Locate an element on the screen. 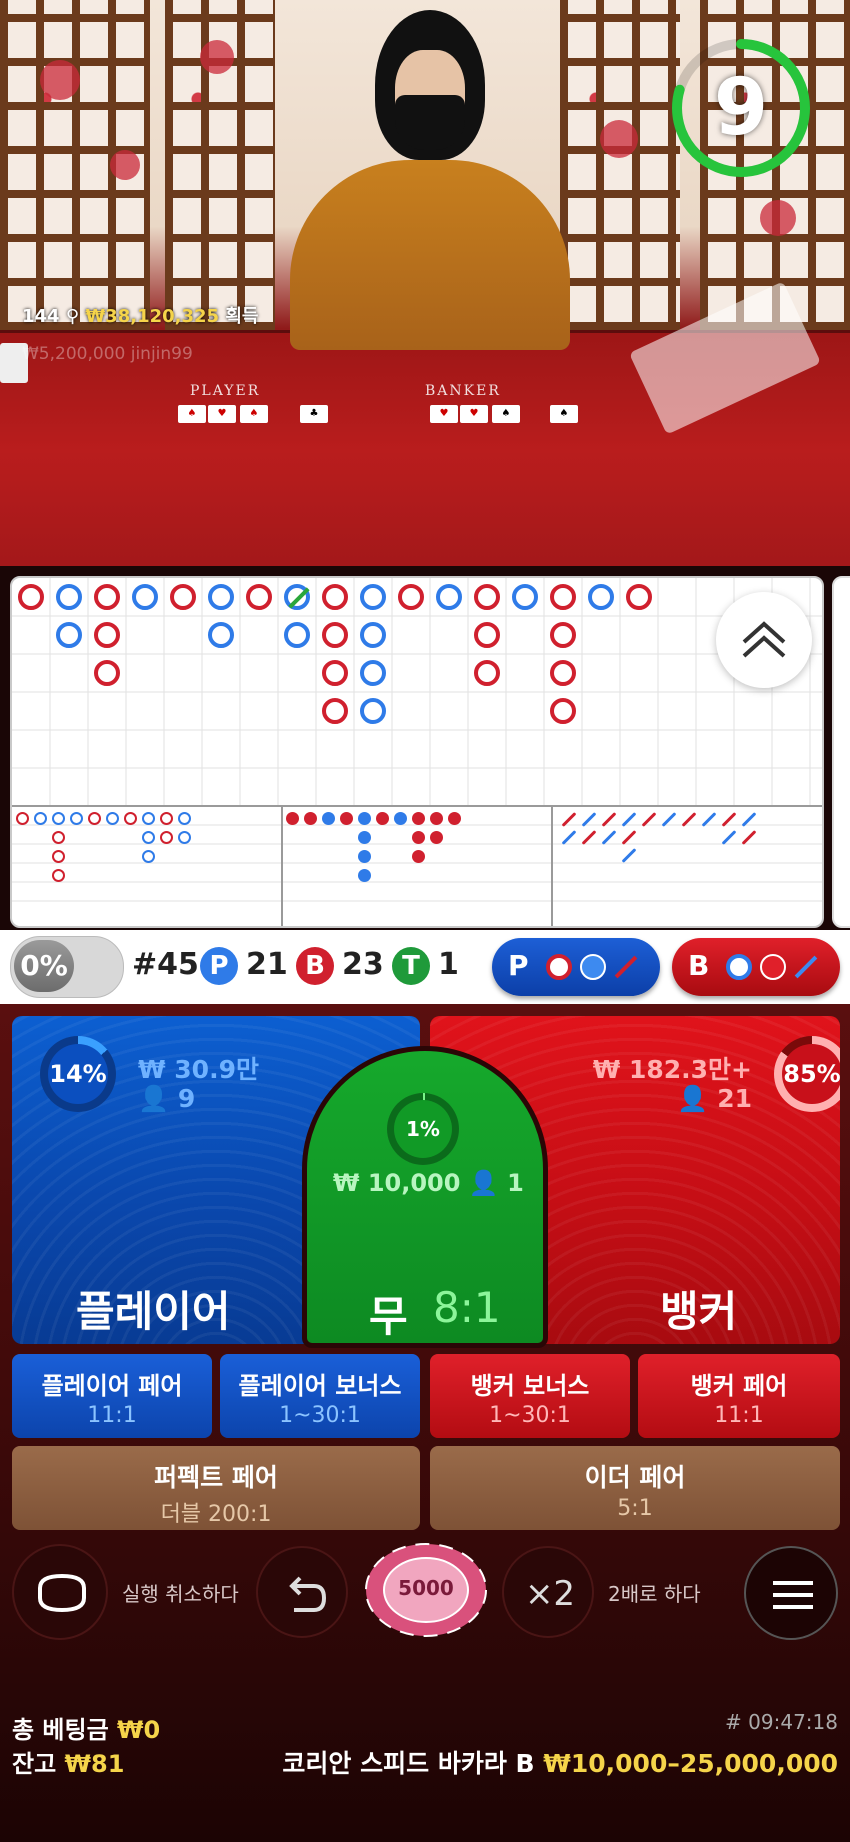 This screenshot has width=850, height=1842. red-ring-icon is located at coordinates (559, 967).